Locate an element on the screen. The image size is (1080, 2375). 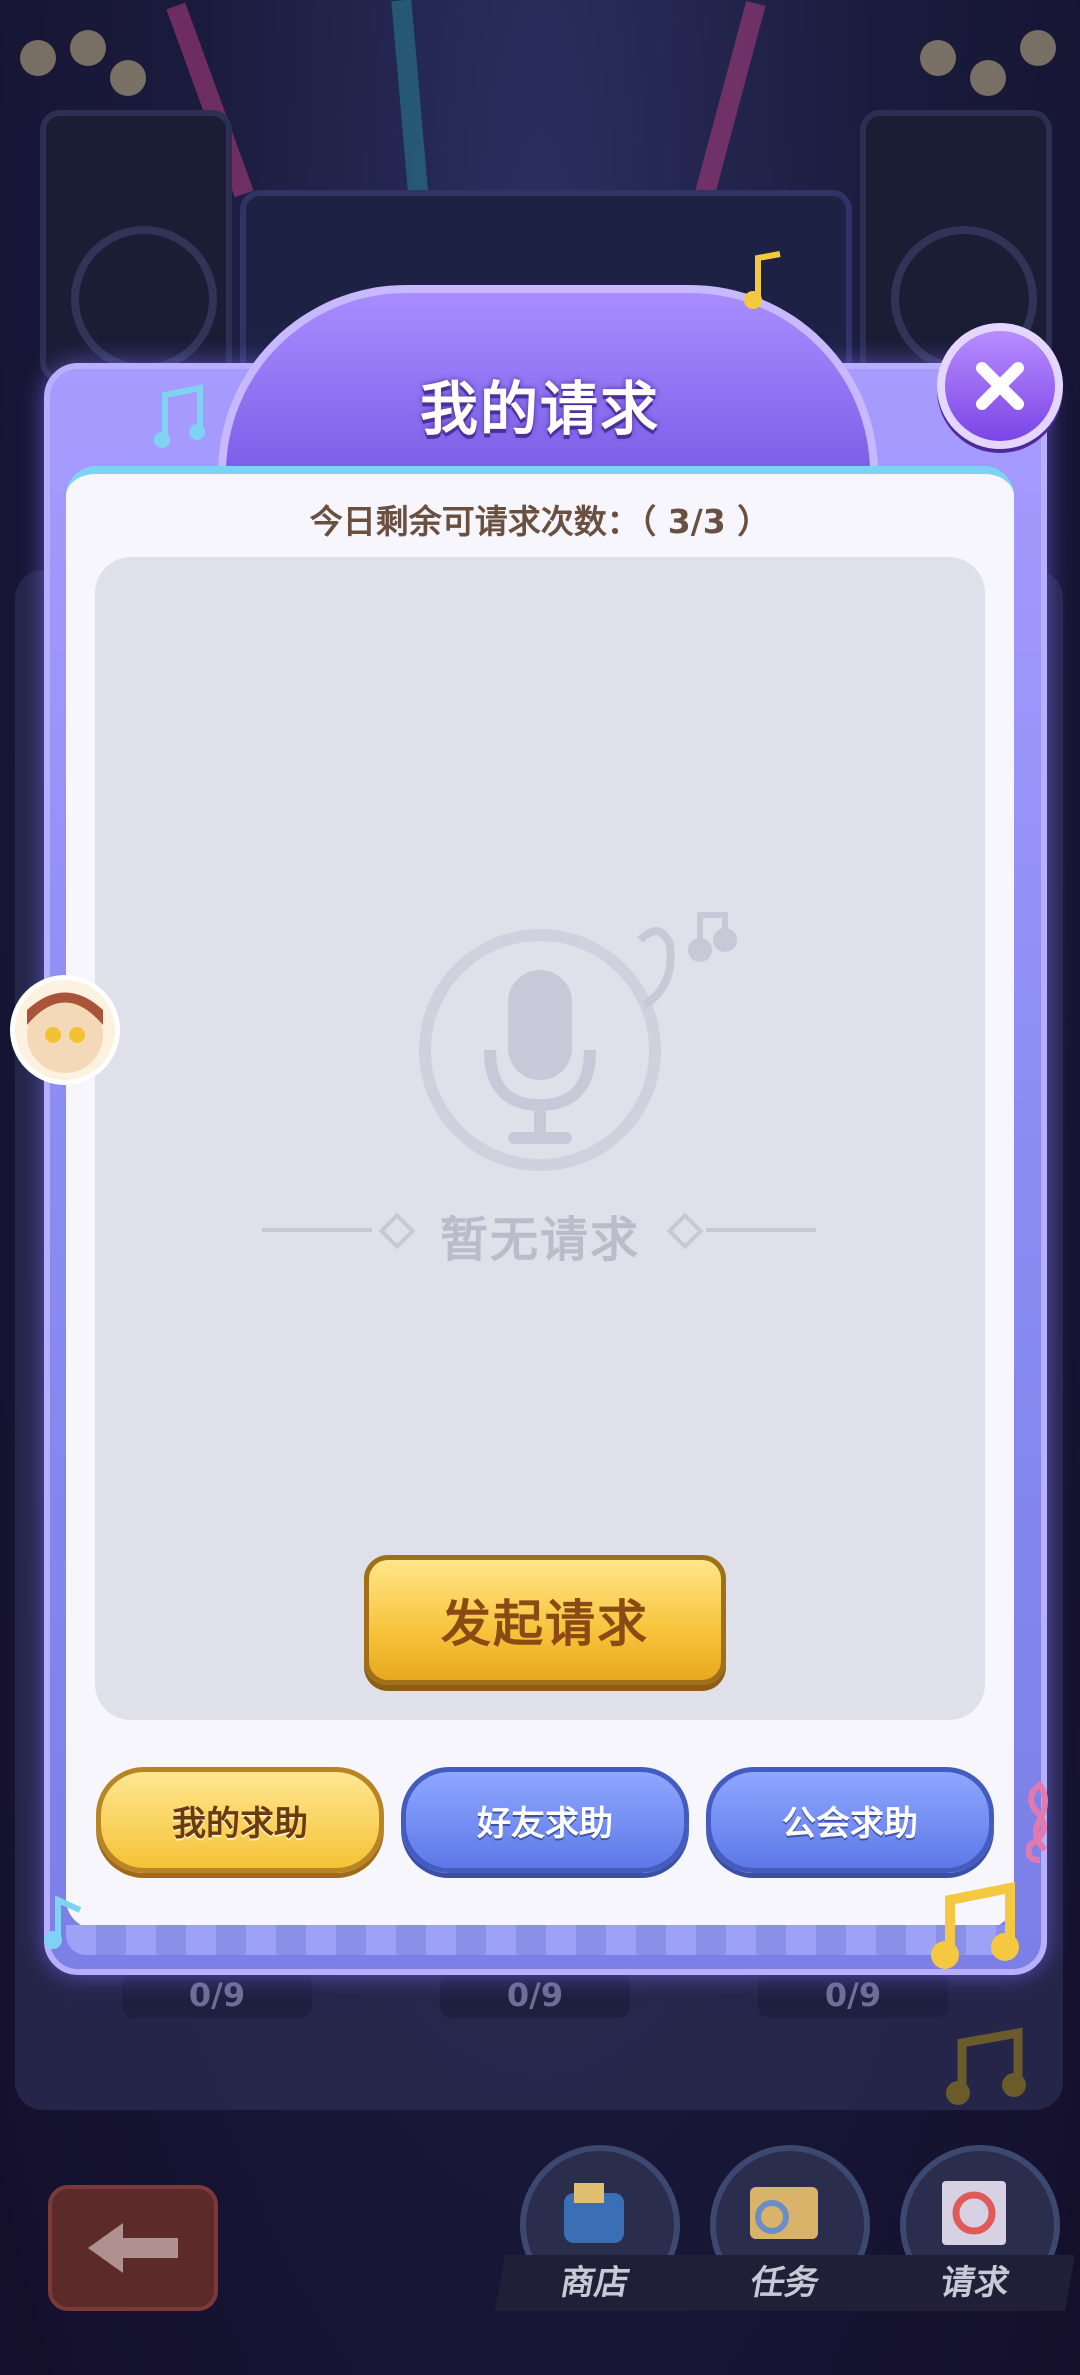
microphone-icon is located at coordinates (578, 1041).